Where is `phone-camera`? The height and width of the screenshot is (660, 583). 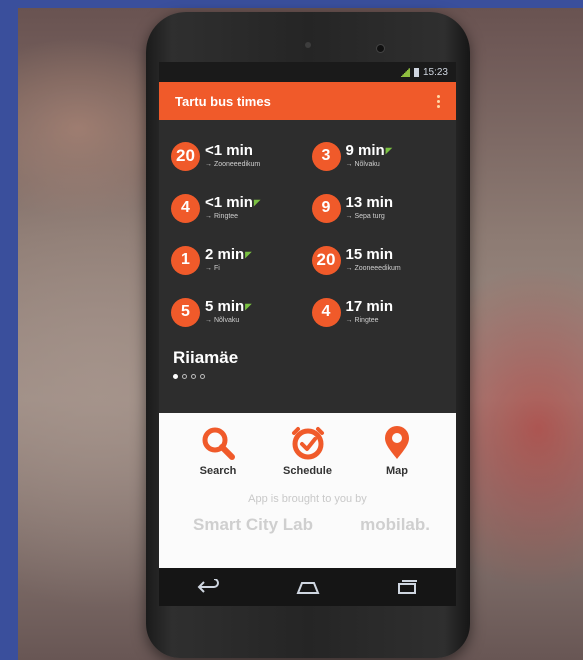
phone-camera is located at coordinates (380, 48).